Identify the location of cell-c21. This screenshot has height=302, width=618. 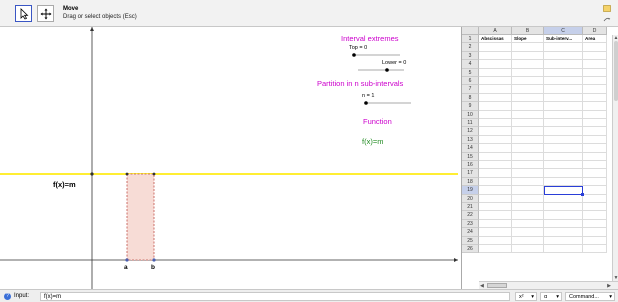
(563, 207).